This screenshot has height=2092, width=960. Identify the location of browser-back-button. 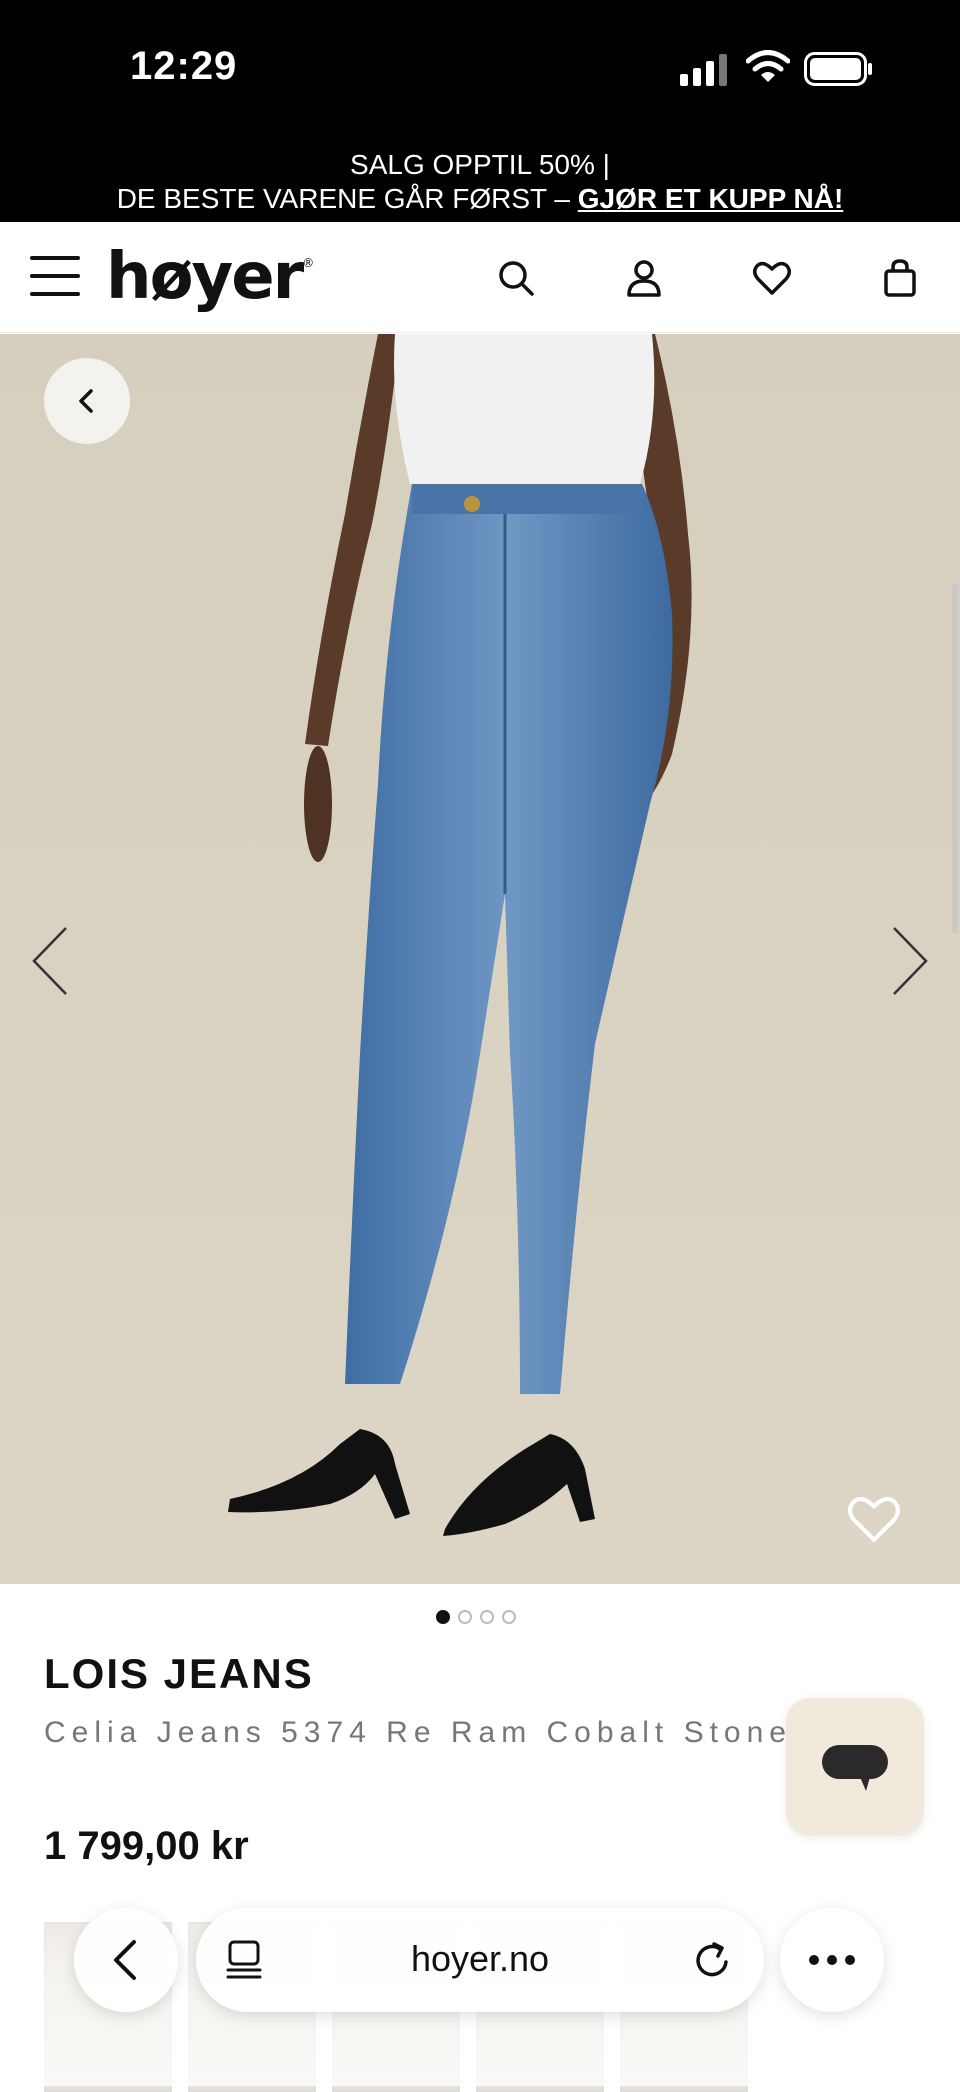
(126, 1960).